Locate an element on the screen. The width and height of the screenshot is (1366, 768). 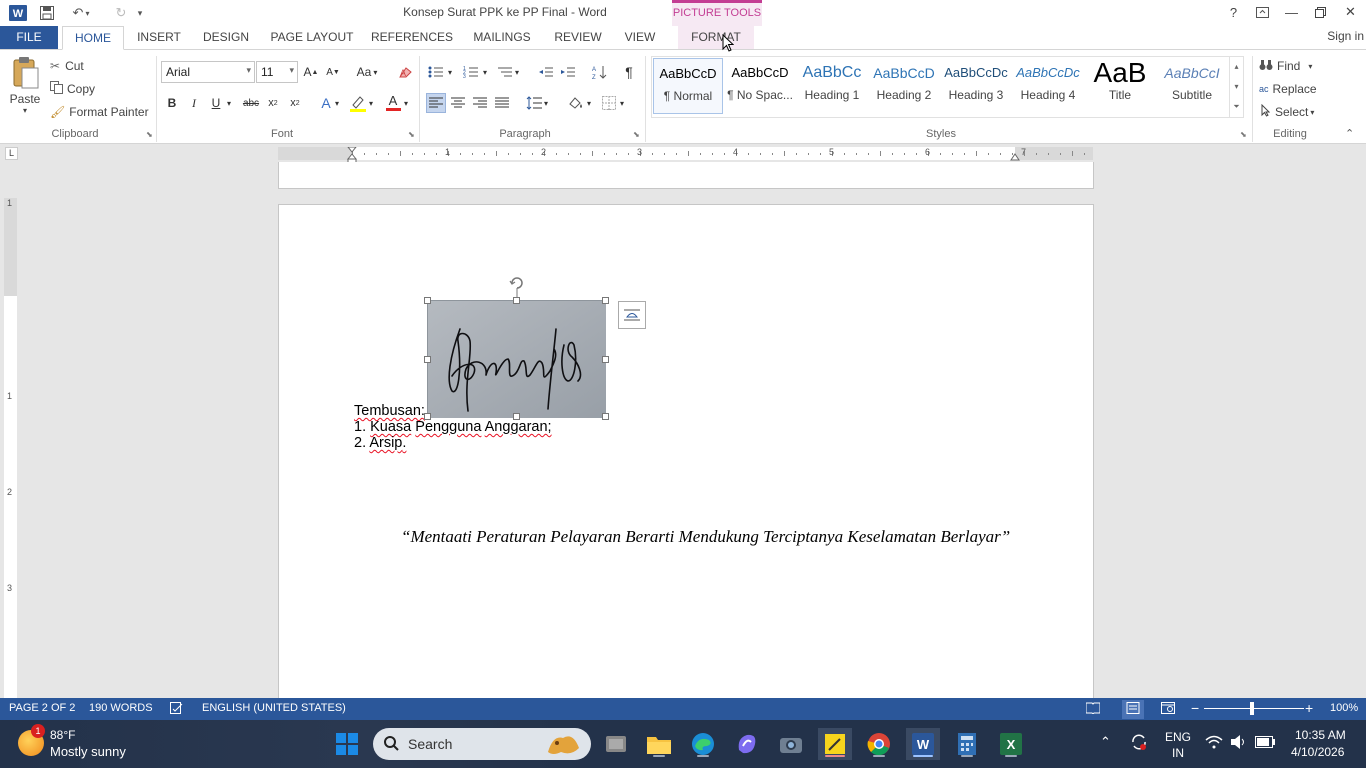
chrome-icon is located at coordinates (879, 744).